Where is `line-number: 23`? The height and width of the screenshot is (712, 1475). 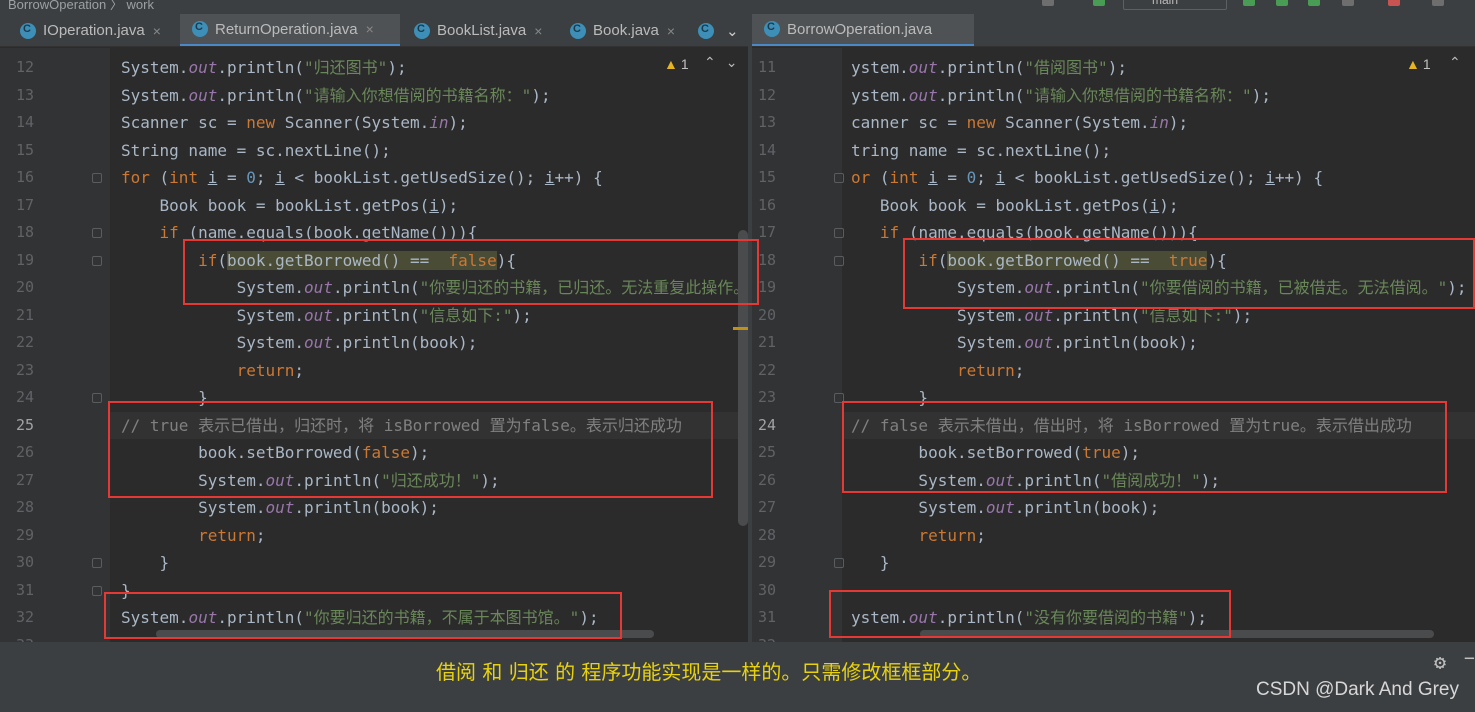
line-number: 23 is located at coordinates (17, 370).